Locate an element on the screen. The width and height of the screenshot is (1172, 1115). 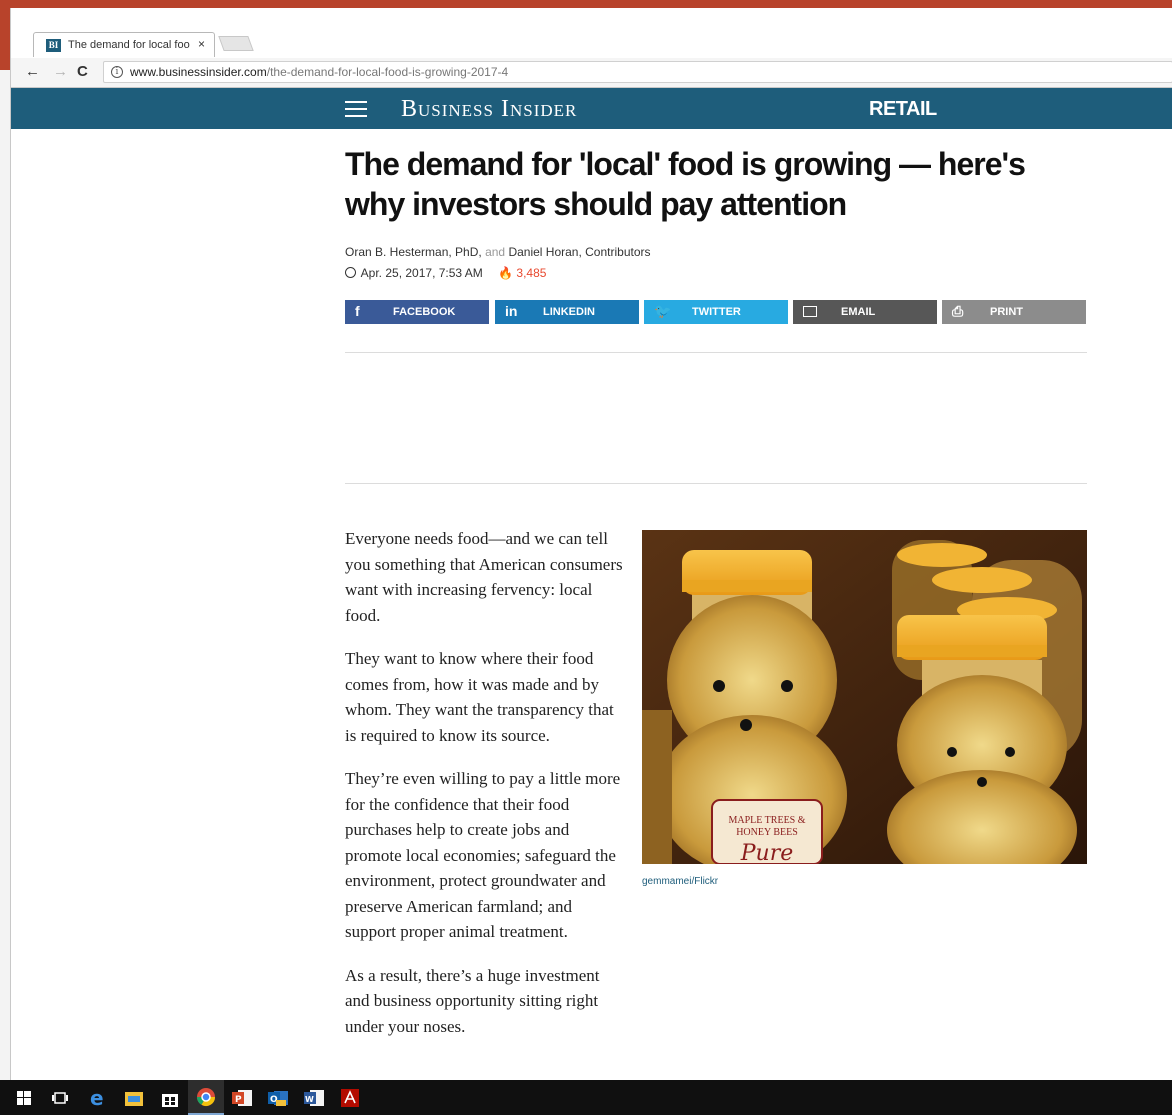
section-label: RETAIL is located at coordinates (903, 109).